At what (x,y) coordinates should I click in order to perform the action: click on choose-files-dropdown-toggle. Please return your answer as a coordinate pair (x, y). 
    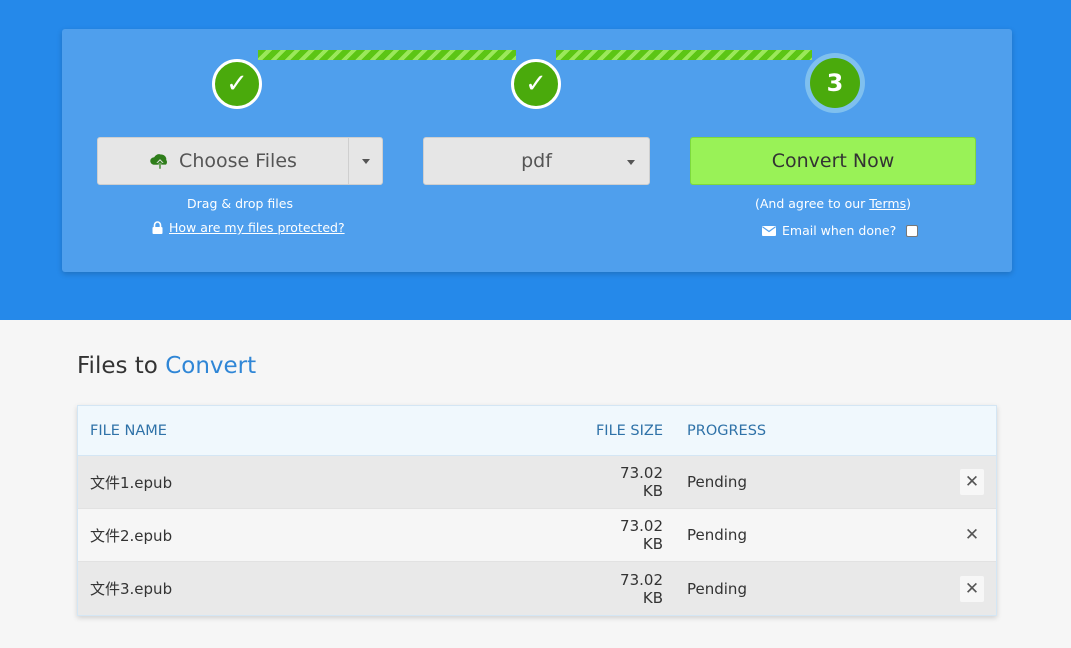
    Looking at the image, I should click on (365, 161).